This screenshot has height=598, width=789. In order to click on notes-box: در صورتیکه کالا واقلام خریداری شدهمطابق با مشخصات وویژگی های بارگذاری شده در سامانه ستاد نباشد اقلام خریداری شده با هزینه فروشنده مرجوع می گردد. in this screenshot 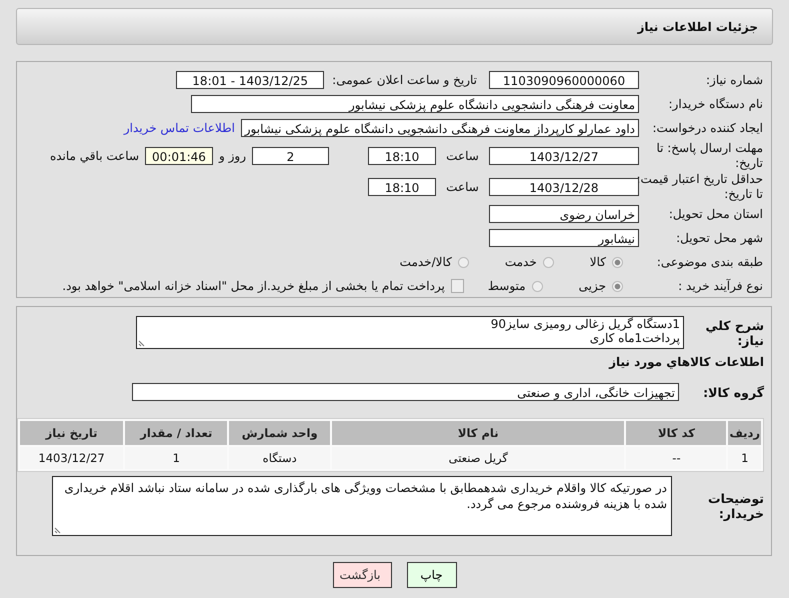, I will do `click(362, 506)`.